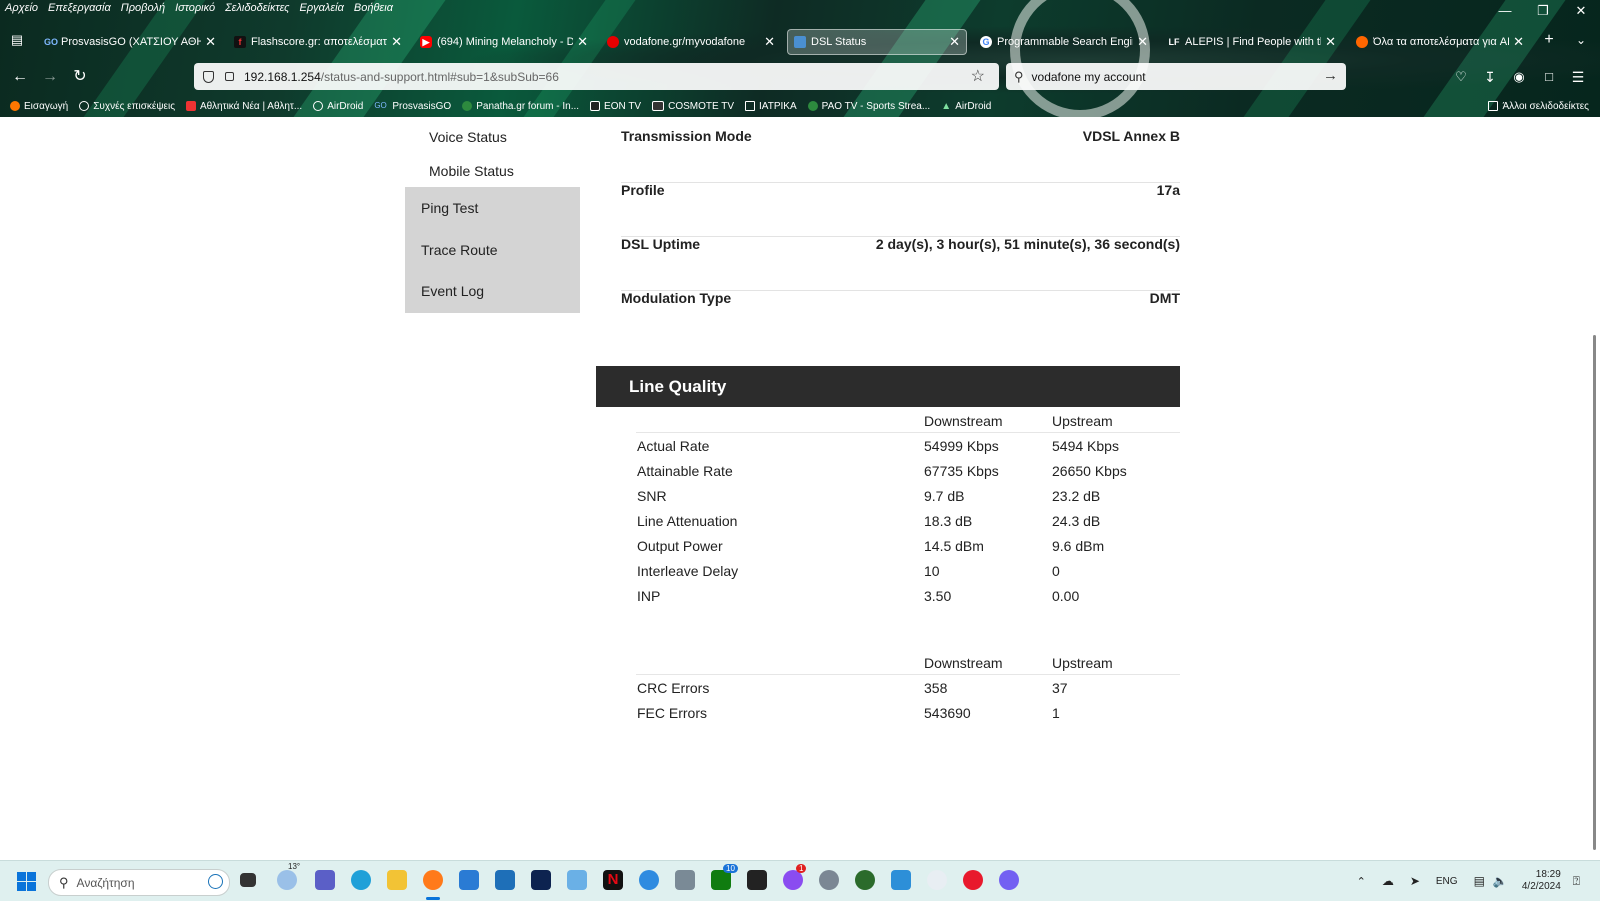 This screenshot has height=901, width=1600. Describe the element at coordinates (325, 880) in the screenshot. I see `teams-icon` at that location.